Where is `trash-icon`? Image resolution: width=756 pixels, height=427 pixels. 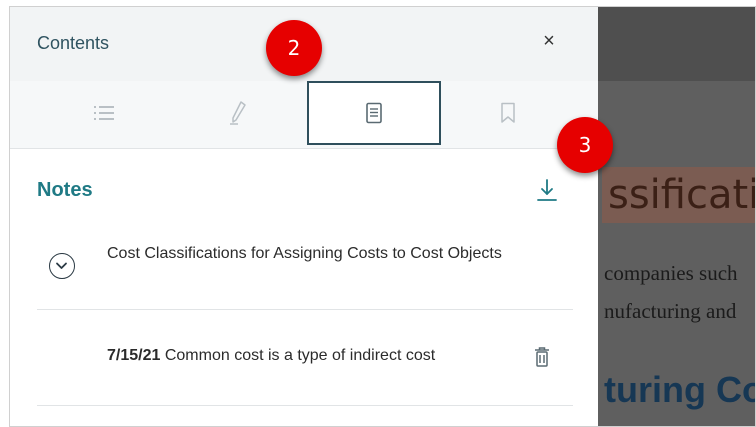
trash-icon is located at coordinates (542, 357).